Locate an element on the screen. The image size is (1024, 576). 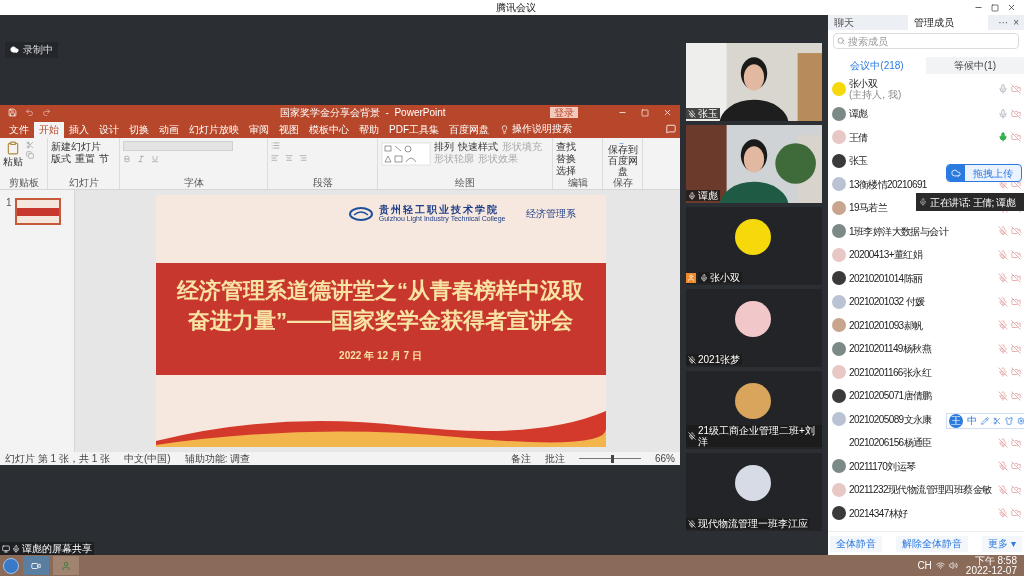
tell-me-search: 操作说明搜索 is located at coordinates (542, 129).